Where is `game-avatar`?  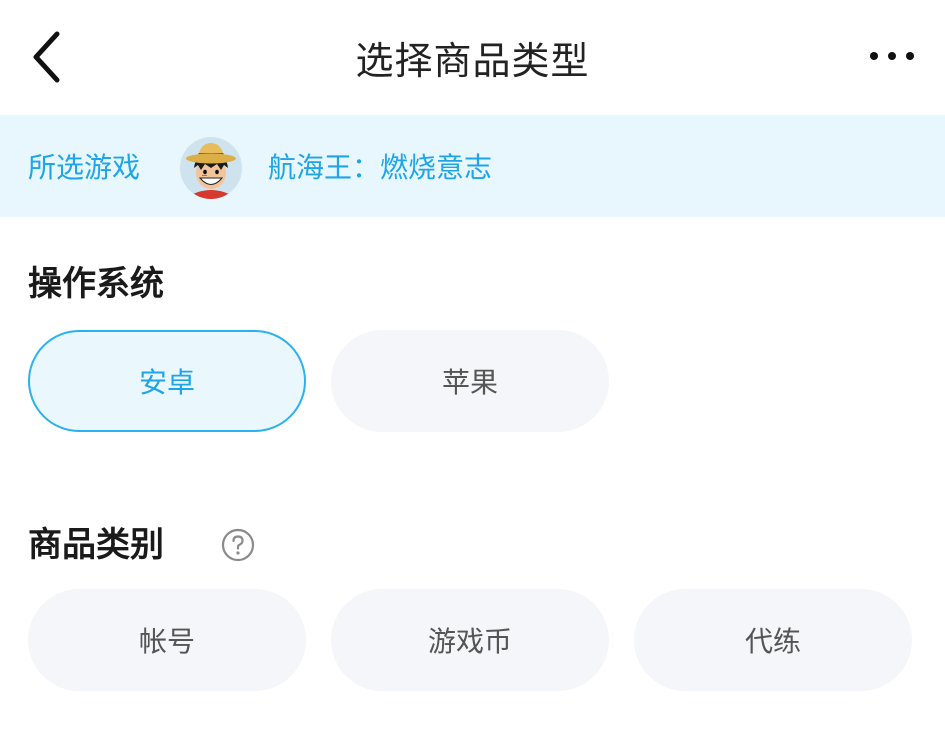
game-avatar is located at coordinates (211, 168).